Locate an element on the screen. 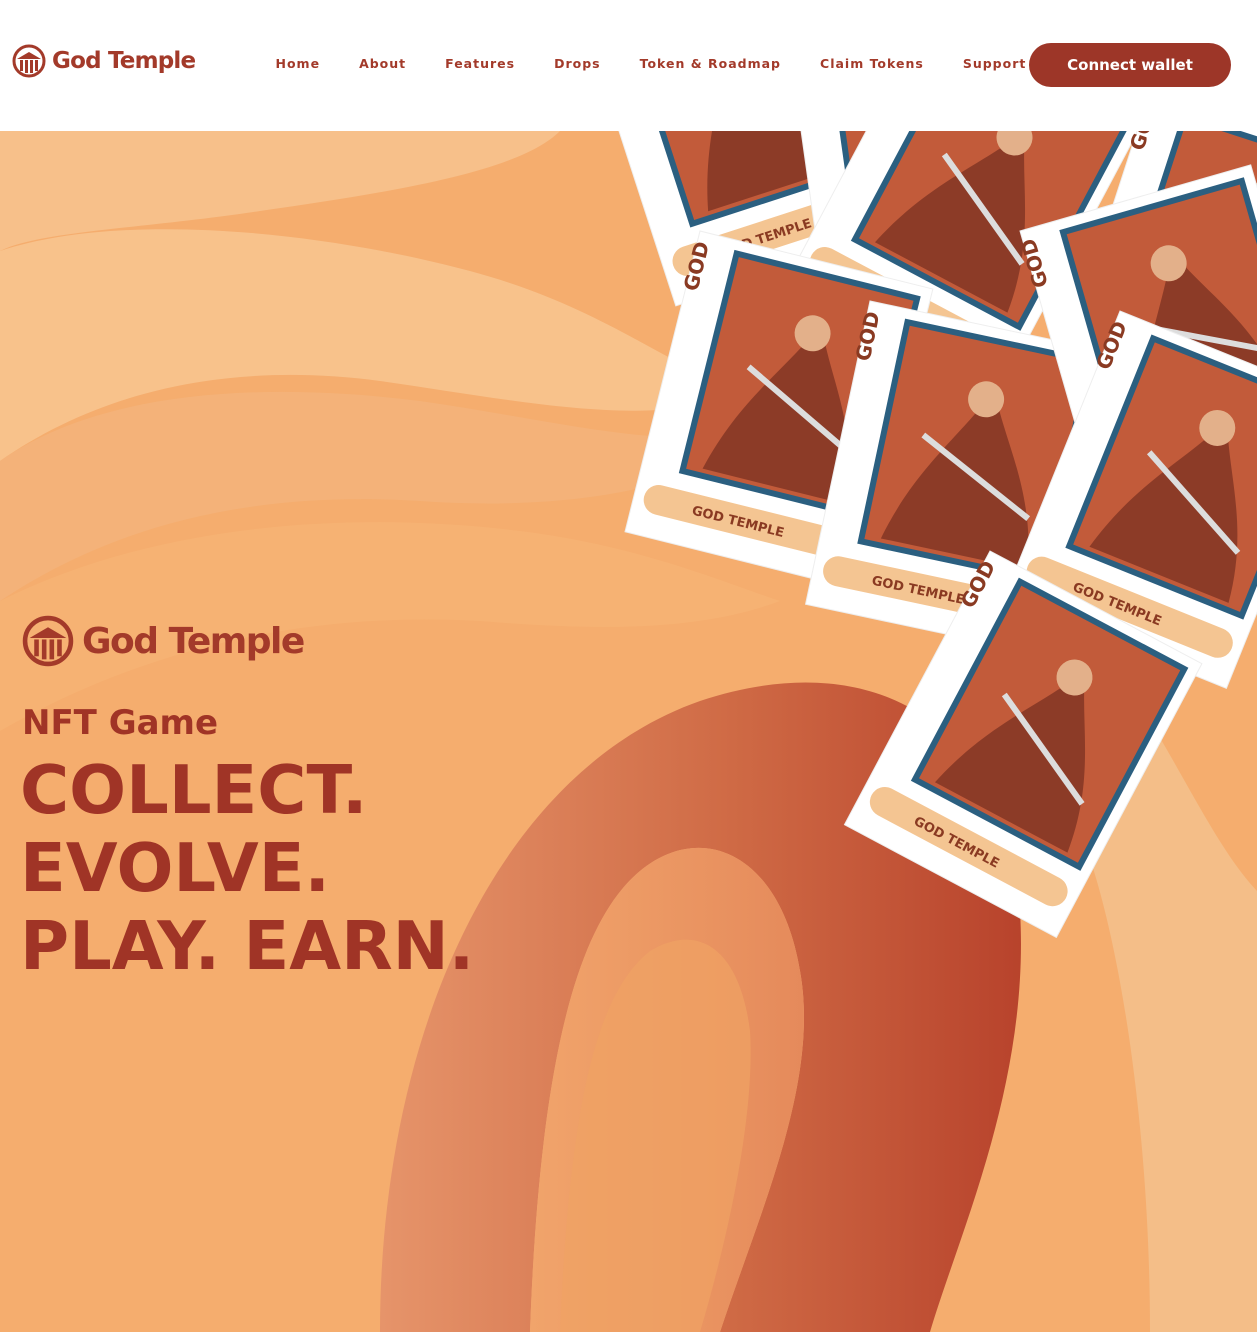  hero-headline: COLLECT. EVOLVE. PLAY. EARN. is located at coordinates (247, 868).